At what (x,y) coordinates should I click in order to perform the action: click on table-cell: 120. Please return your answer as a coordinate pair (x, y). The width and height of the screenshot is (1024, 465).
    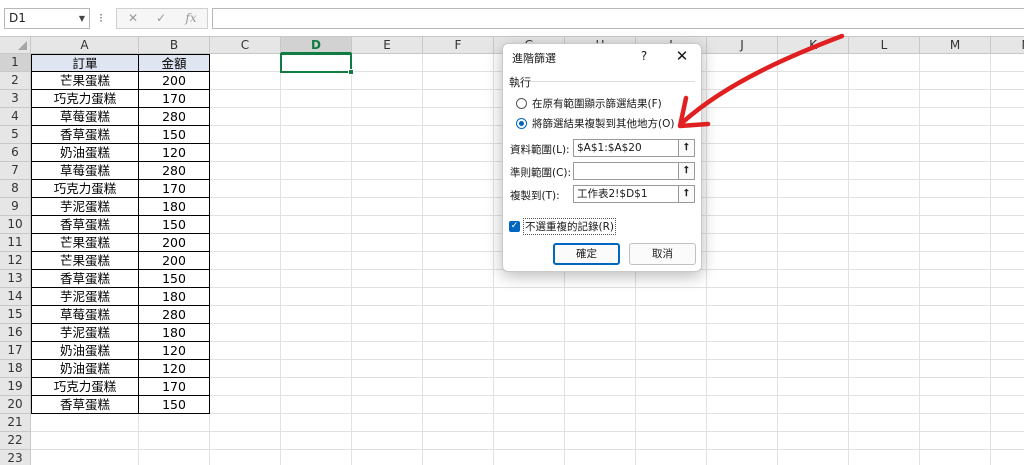
    Looking at the image, I should click on (174, 153).